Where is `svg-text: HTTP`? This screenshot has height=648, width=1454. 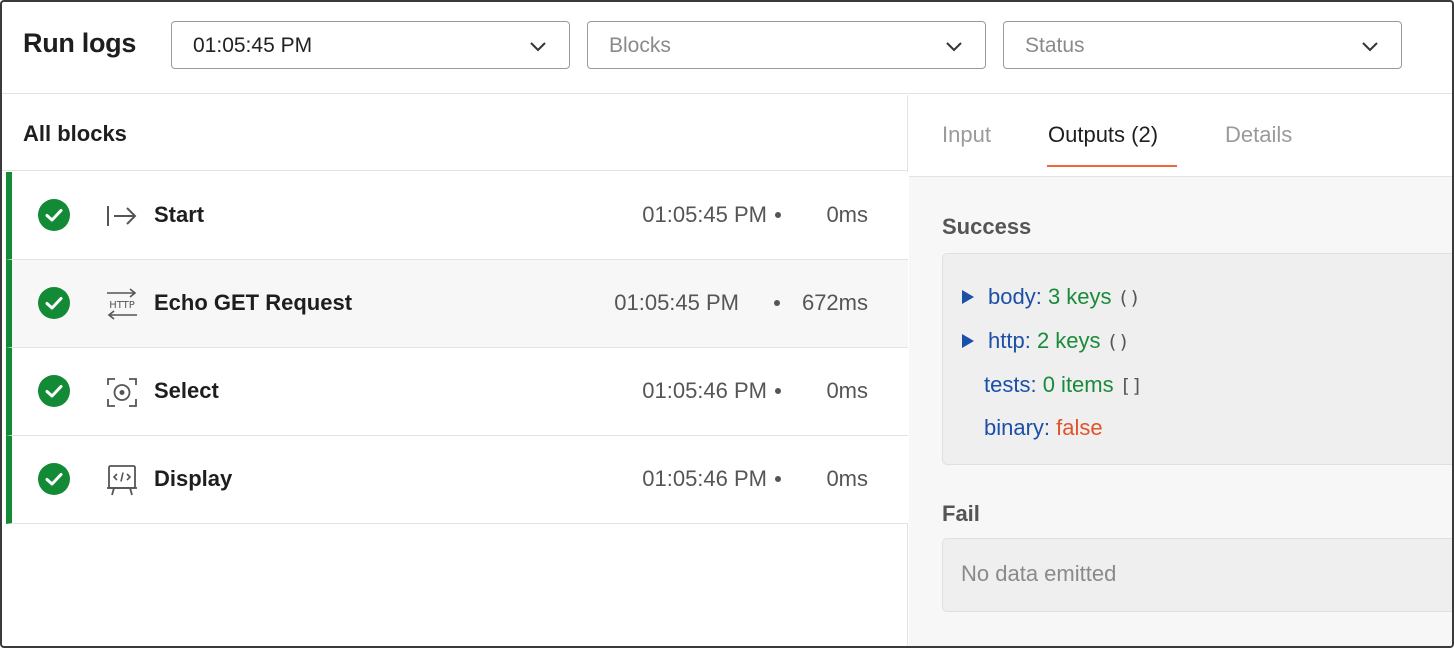
svg-text: HTTP is located at coordinates (122, 305).